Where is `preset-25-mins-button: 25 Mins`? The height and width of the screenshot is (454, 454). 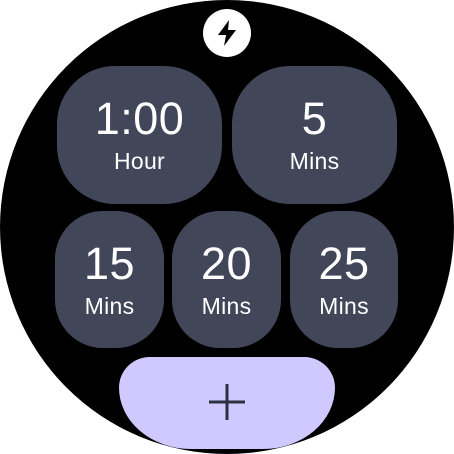
preset-25-mins-button: 25 Mins is located at coordinates (344, 279).